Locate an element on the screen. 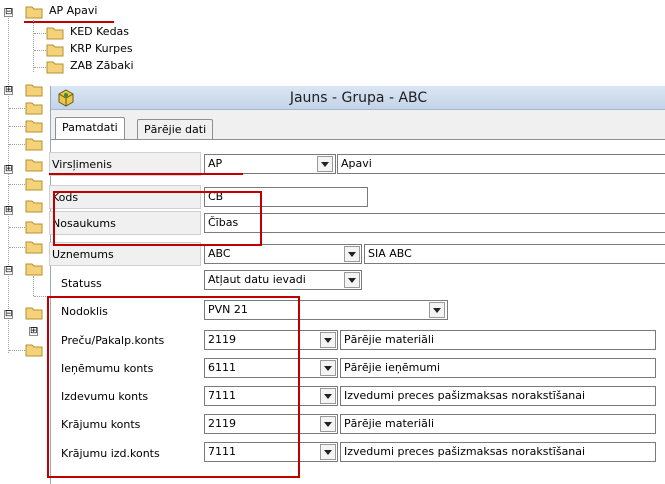 The image size is (665, 484). tree-item-label: AP Apavi is located at coordinates (73, 11).